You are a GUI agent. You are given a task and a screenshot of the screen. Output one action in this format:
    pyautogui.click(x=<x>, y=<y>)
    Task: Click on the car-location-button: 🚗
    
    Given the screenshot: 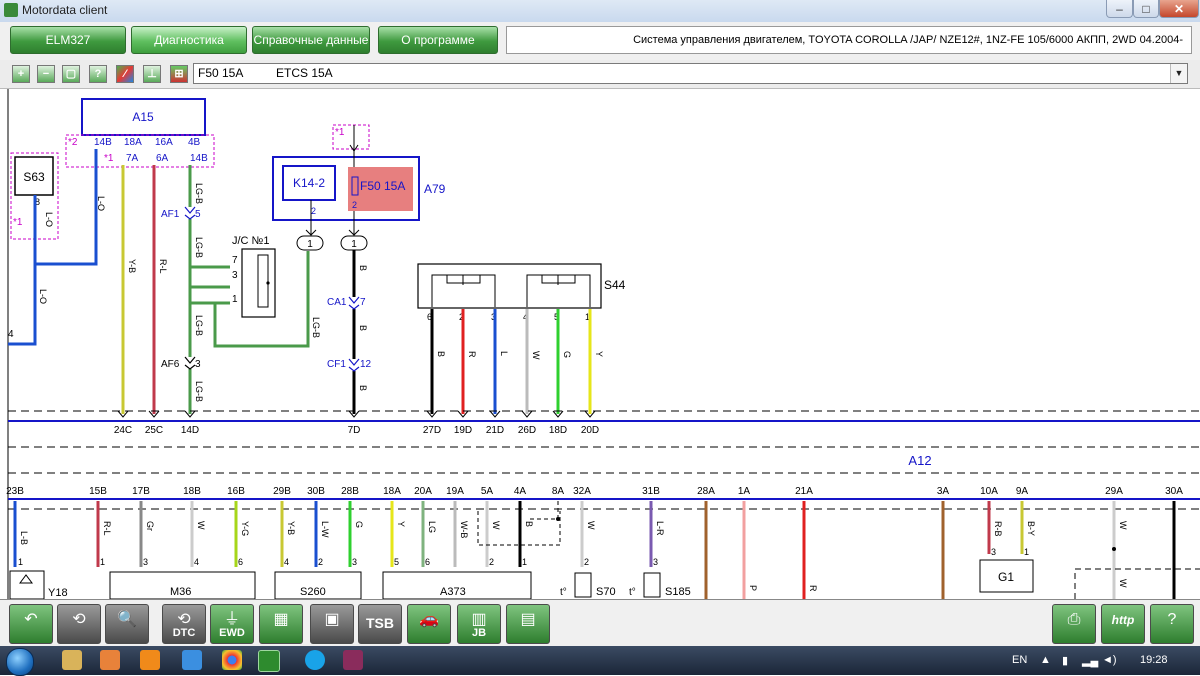 What is the action you would take?
    pyautogui.click(x=429, y=624)
    